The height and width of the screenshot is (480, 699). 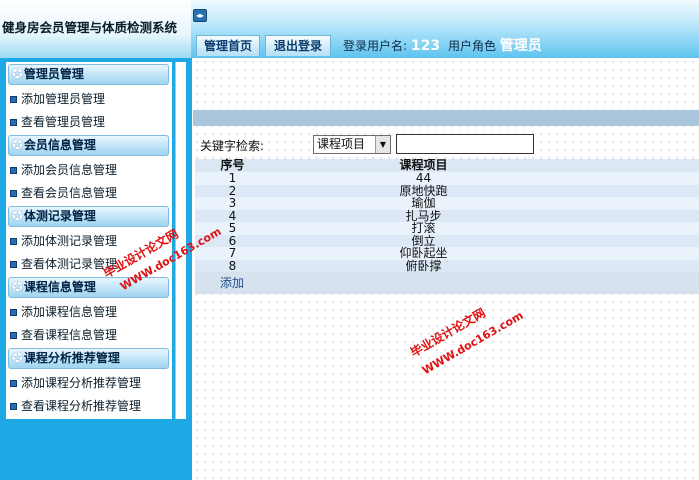 I want to click on sidebar-item-view-course: 查看课程信息管理, so click(x=90, y=335).